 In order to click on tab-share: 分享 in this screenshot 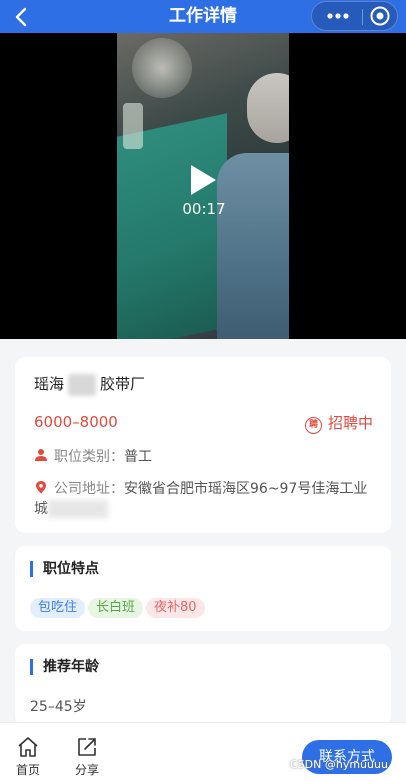, I will do `click(87, 756)`.